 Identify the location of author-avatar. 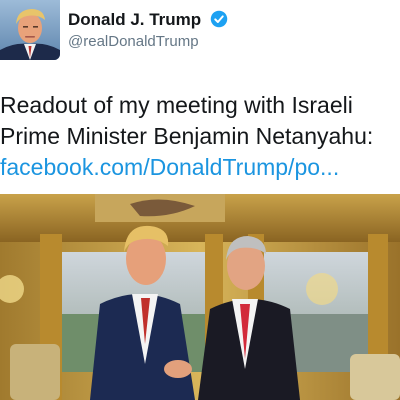
(30, 30).